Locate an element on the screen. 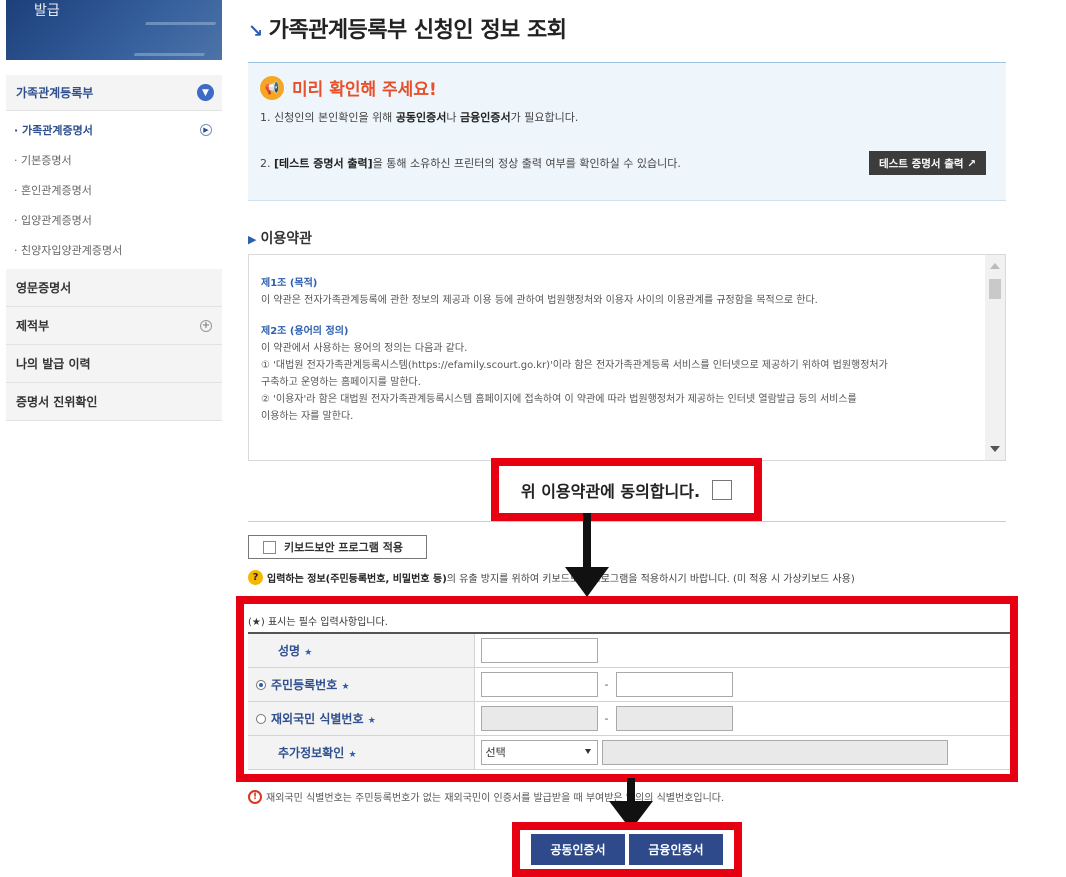 Image resolution: width=1066 pixels, height=877 pixels. field-label: 주민등록번호 is located at coordinates (304, 684).